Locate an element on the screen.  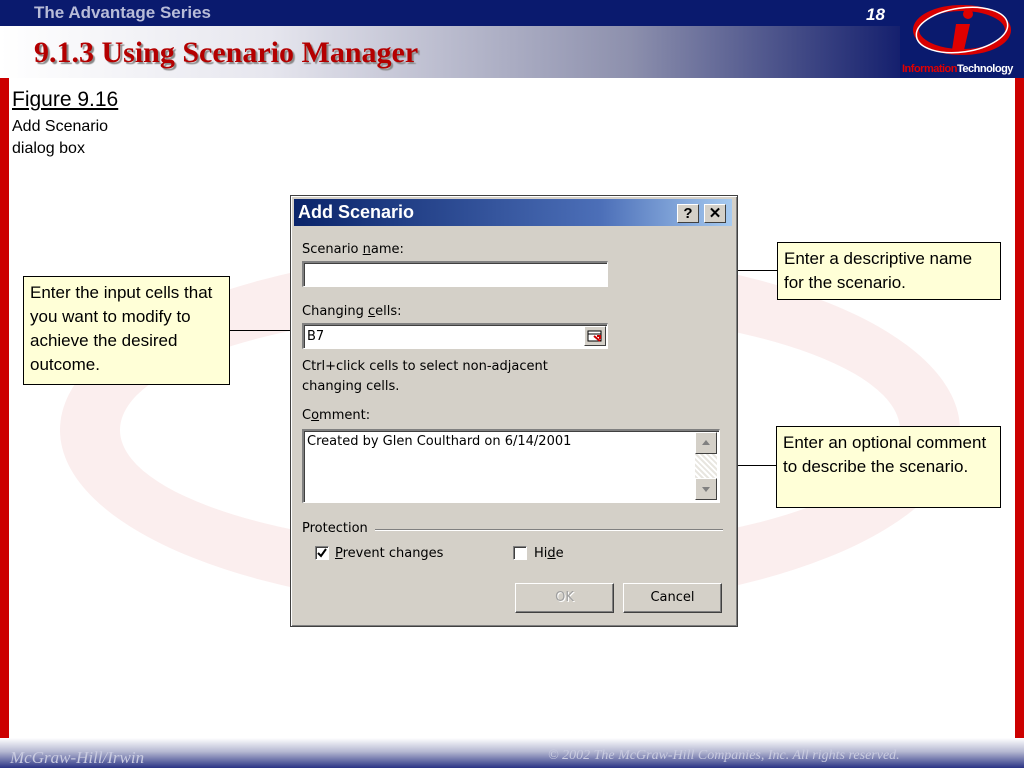
range-select-icon is located at coordinates (594, 336).